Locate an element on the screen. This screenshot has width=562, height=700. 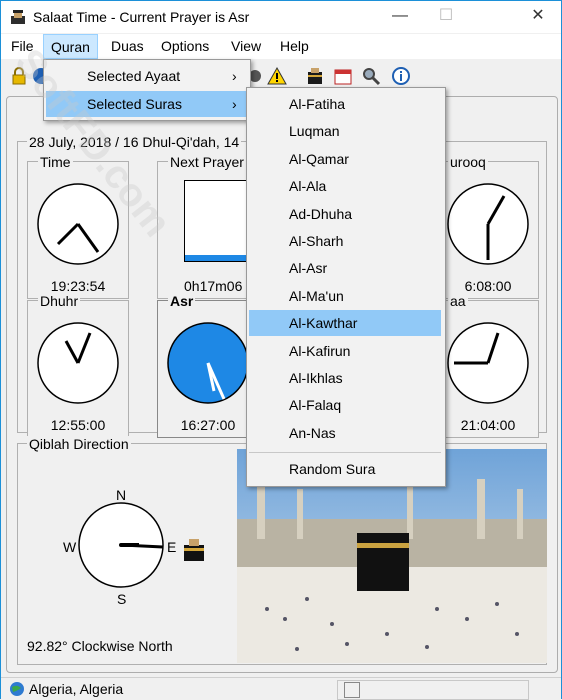
date-label: 28 July, 2018 / 16 Dhul-Qi'dah, 14 is located at coordinates (134, 142).